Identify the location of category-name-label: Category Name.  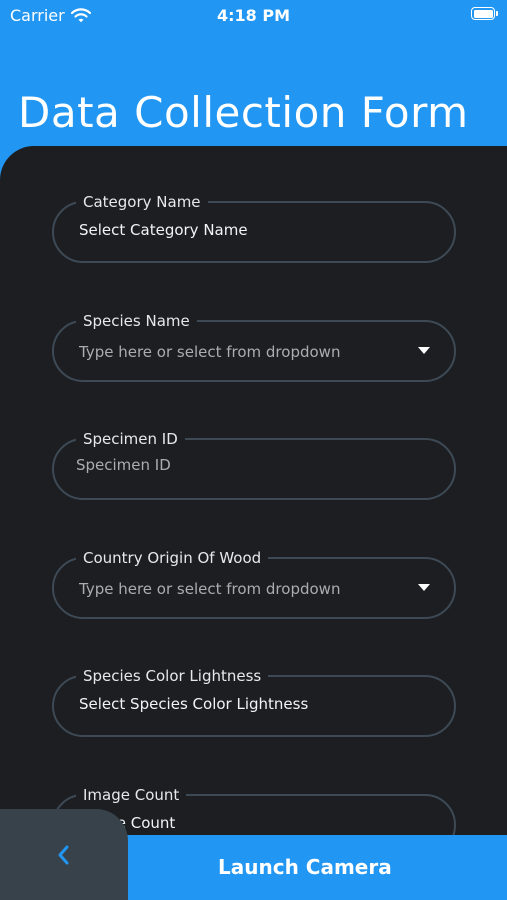
(142, 202).